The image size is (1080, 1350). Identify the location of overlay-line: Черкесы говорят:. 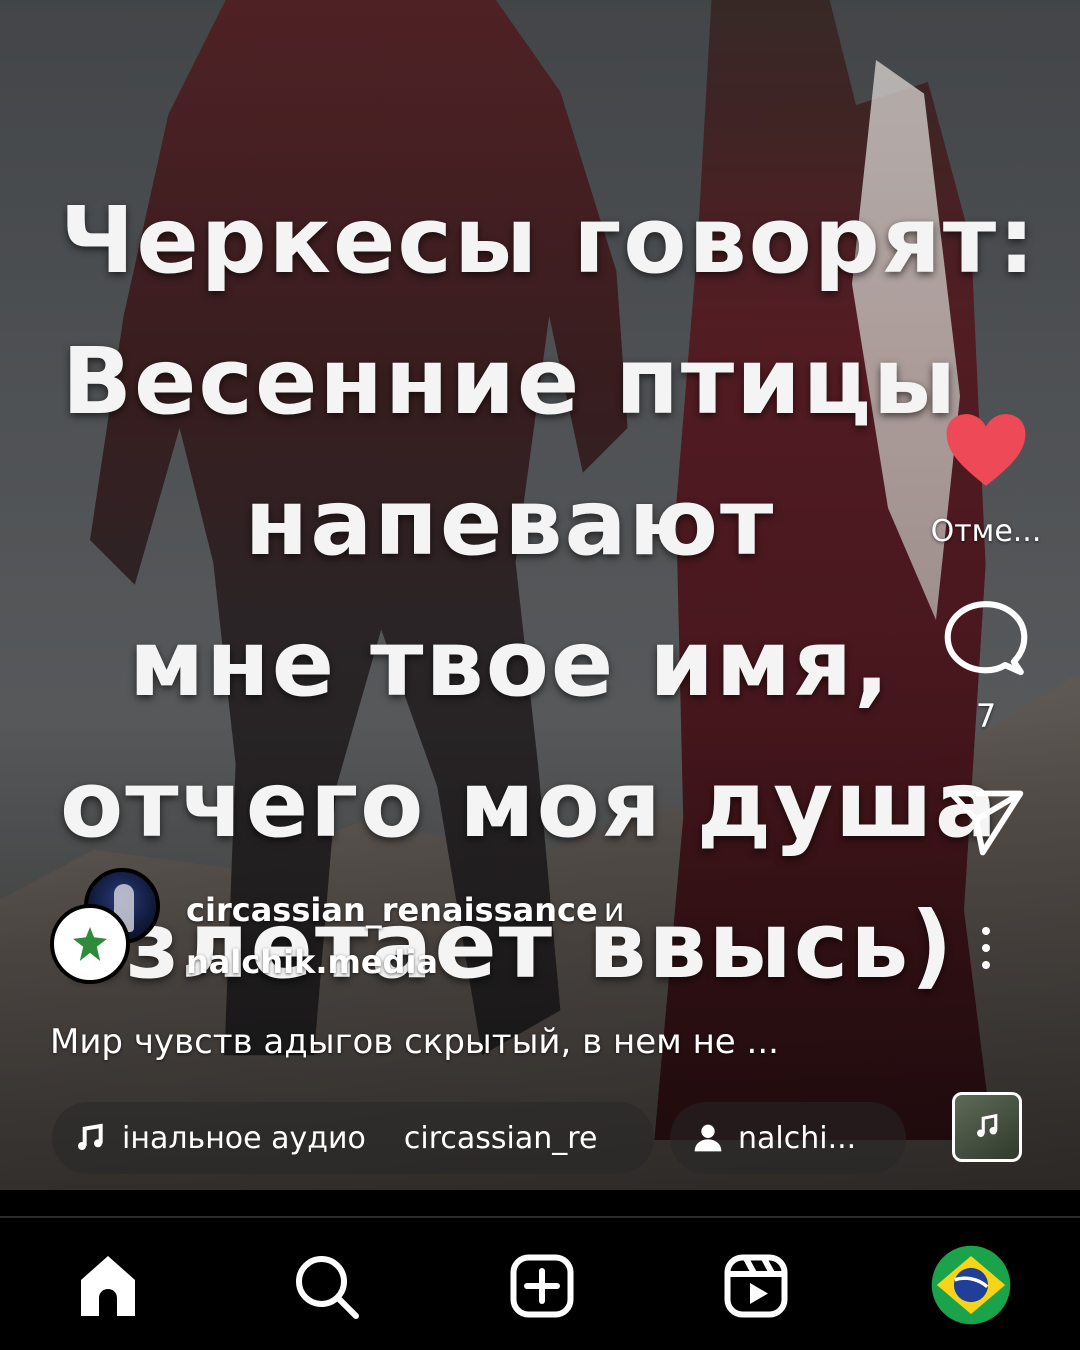
(548, 240).